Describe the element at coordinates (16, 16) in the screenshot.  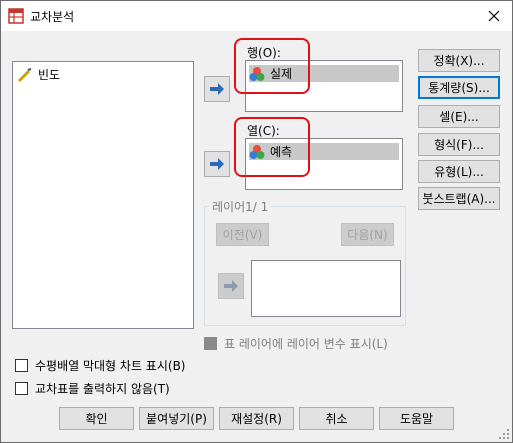
I see `crosstabs-app-icon` at that location.